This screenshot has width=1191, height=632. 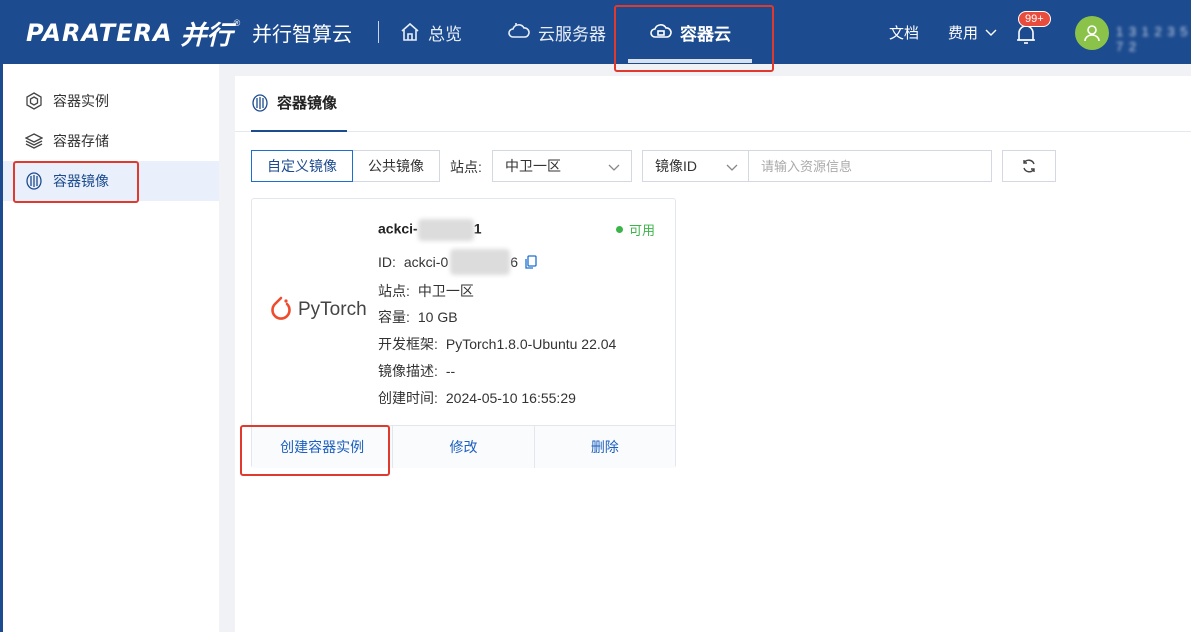 I want to click on sidebar-item-container-storage: 容器存储, so click(x=111, y=141).